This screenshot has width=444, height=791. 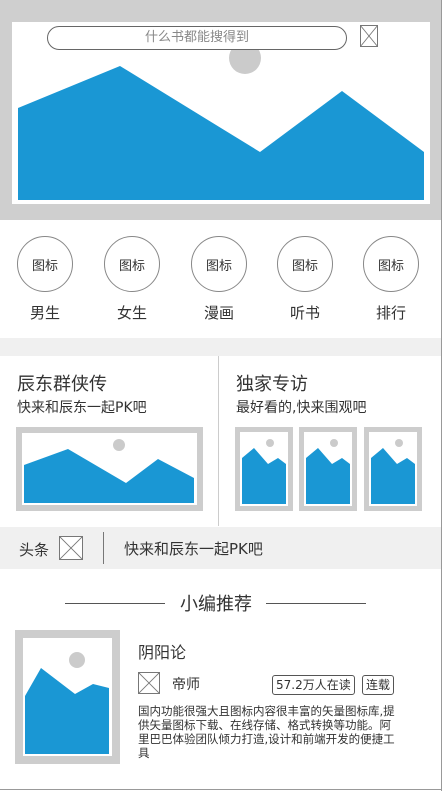 I want to click on nav-grid: 图标 图标 图标 图标 图标 男生 女生 漫画 听书 排行, so click(x=220, y=279).